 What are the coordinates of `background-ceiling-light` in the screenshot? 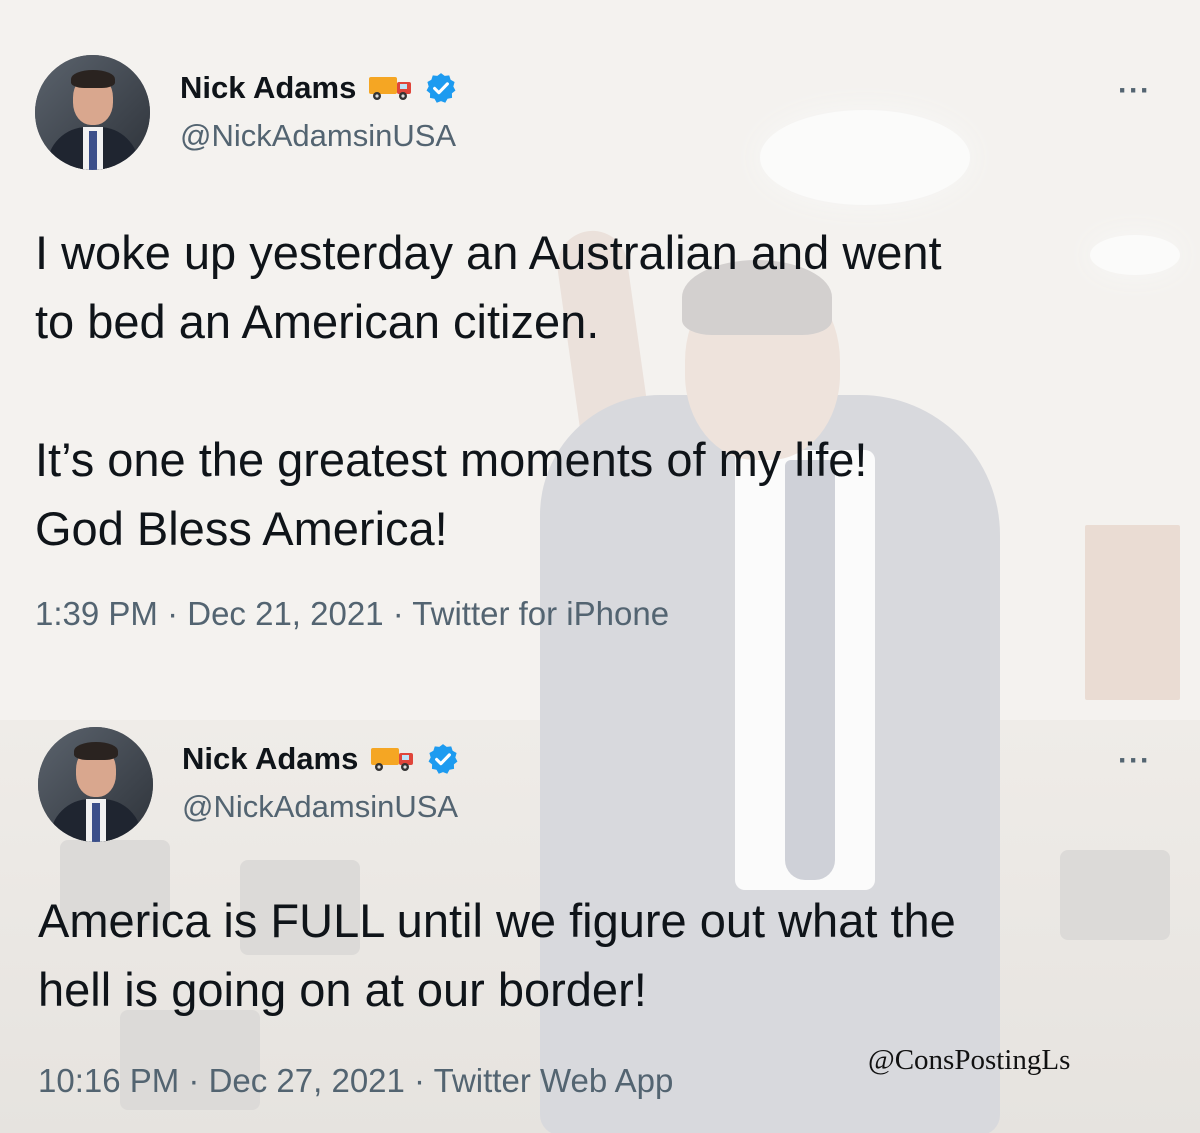 It's located at (865, 157).